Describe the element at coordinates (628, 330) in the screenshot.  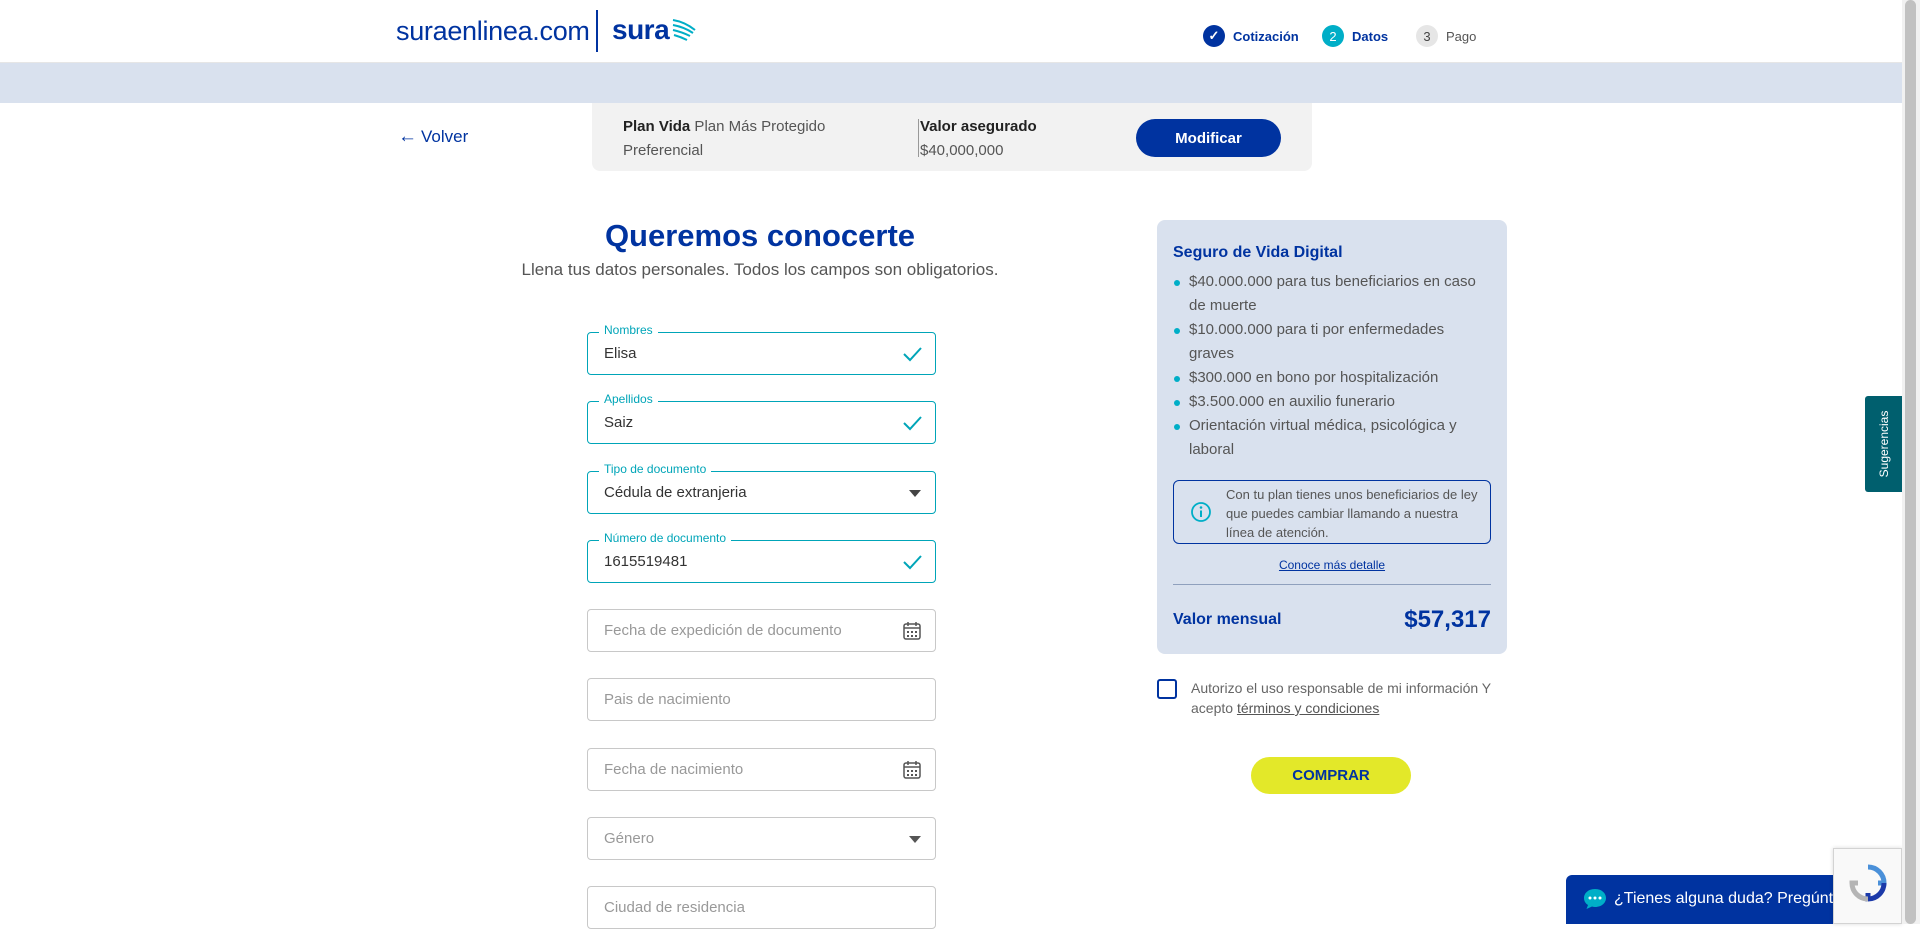
I see `field-label: Nombres` at that location.